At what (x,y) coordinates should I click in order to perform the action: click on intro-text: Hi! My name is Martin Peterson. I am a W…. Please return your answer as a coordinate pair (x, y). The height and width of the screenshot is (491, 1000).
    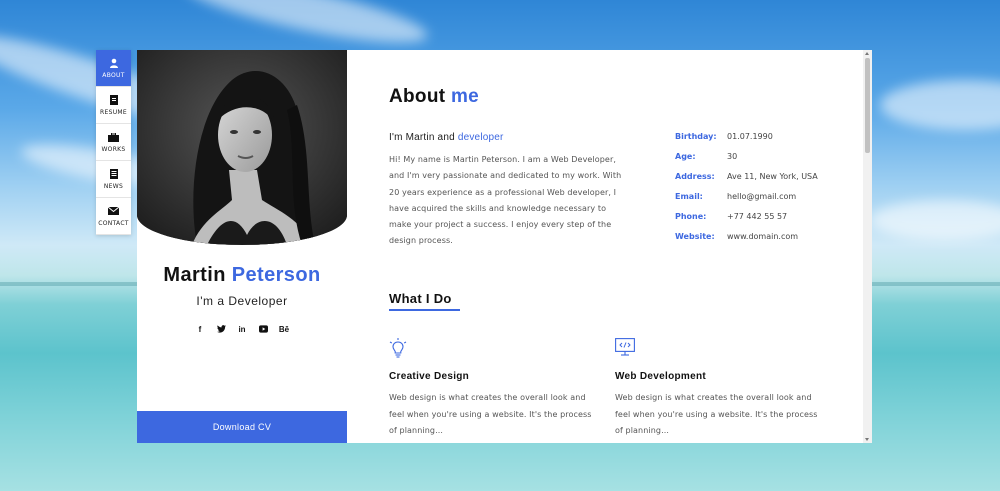
    Looking at the image, I should click on (505, 200).